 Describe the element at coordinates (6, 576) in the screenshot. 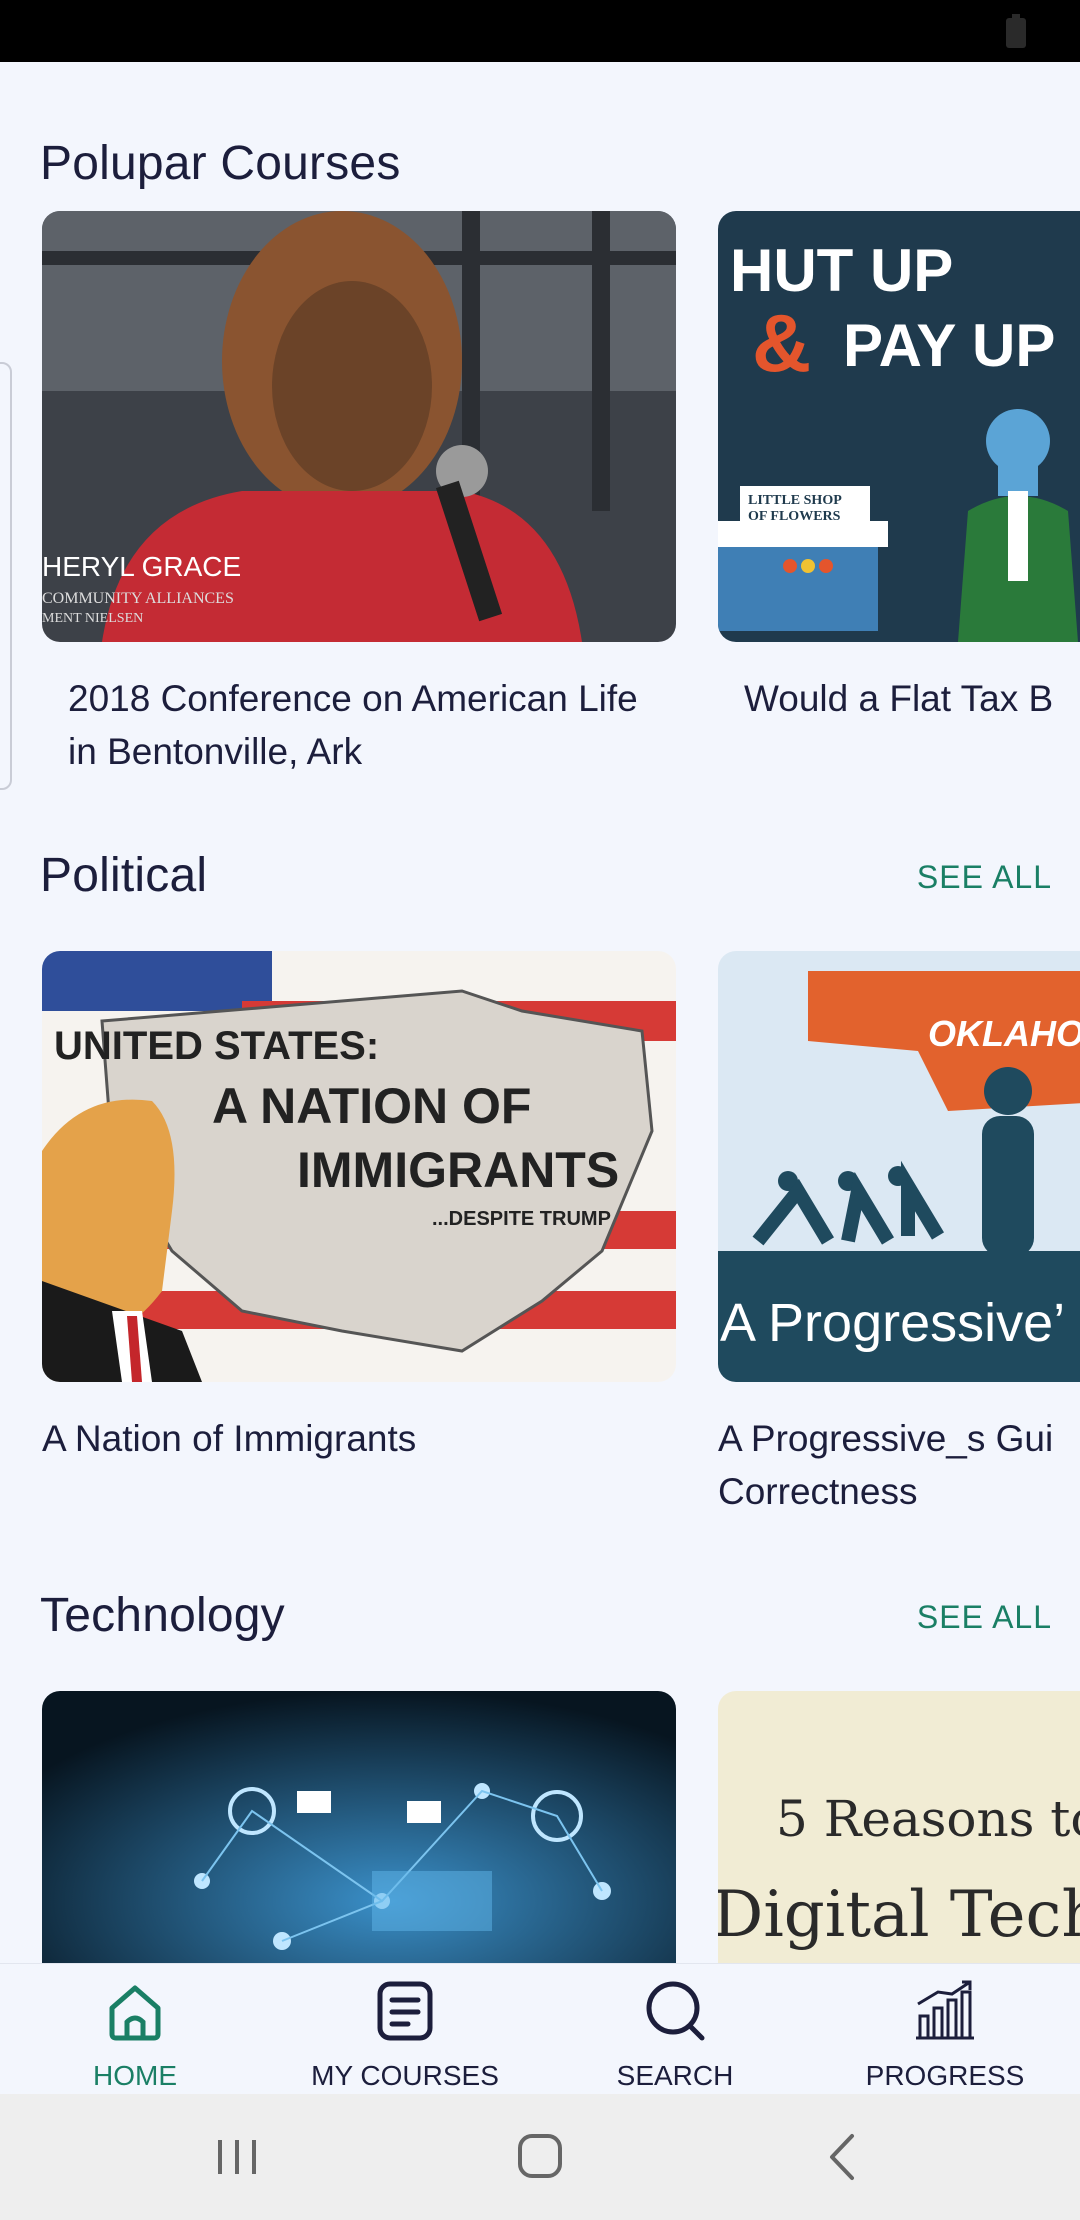

I see `edge-panel-handle` at that location.